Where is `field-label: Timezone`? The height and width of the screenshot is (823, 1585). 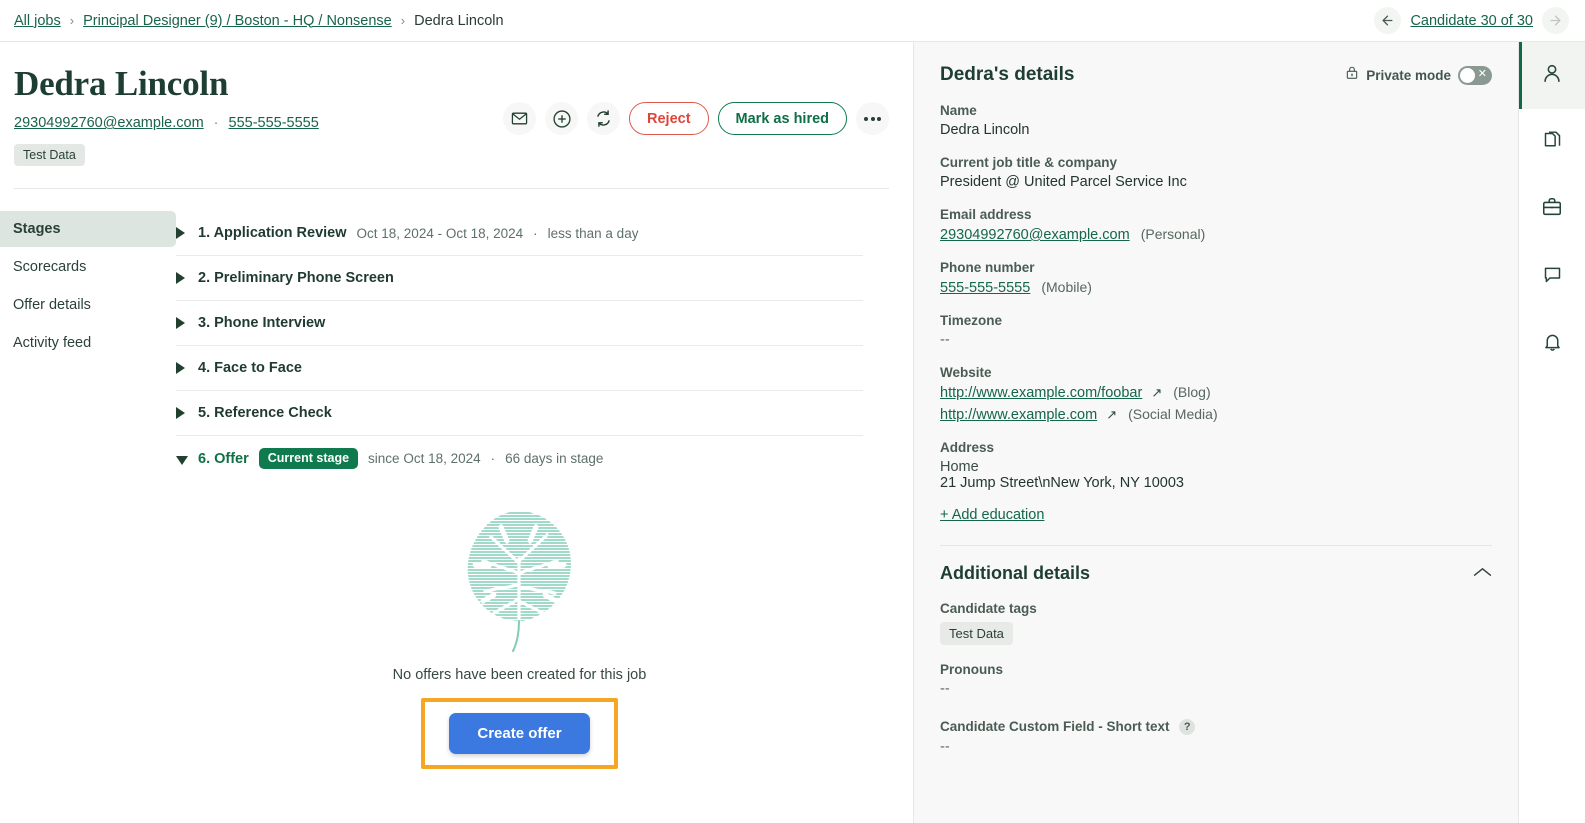
field-label: Timezone is located at coordinates (971, 320).